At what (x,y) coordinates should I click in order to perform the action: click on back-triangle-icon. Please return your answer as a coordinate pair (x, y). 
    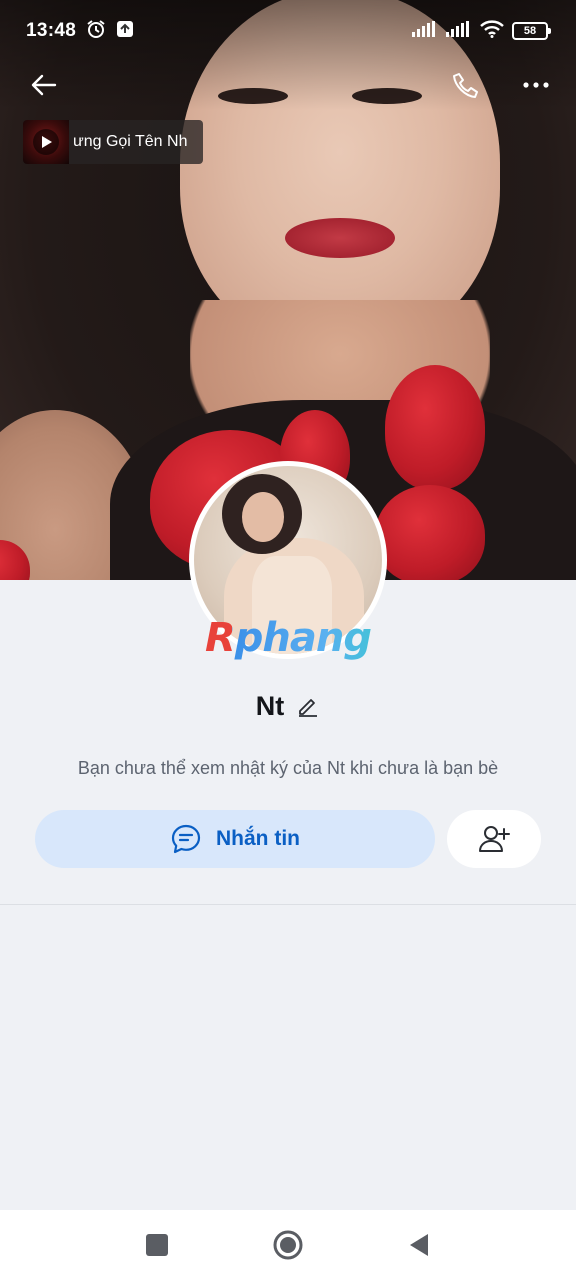
    Looking at the image, I should click on (419, 1245).